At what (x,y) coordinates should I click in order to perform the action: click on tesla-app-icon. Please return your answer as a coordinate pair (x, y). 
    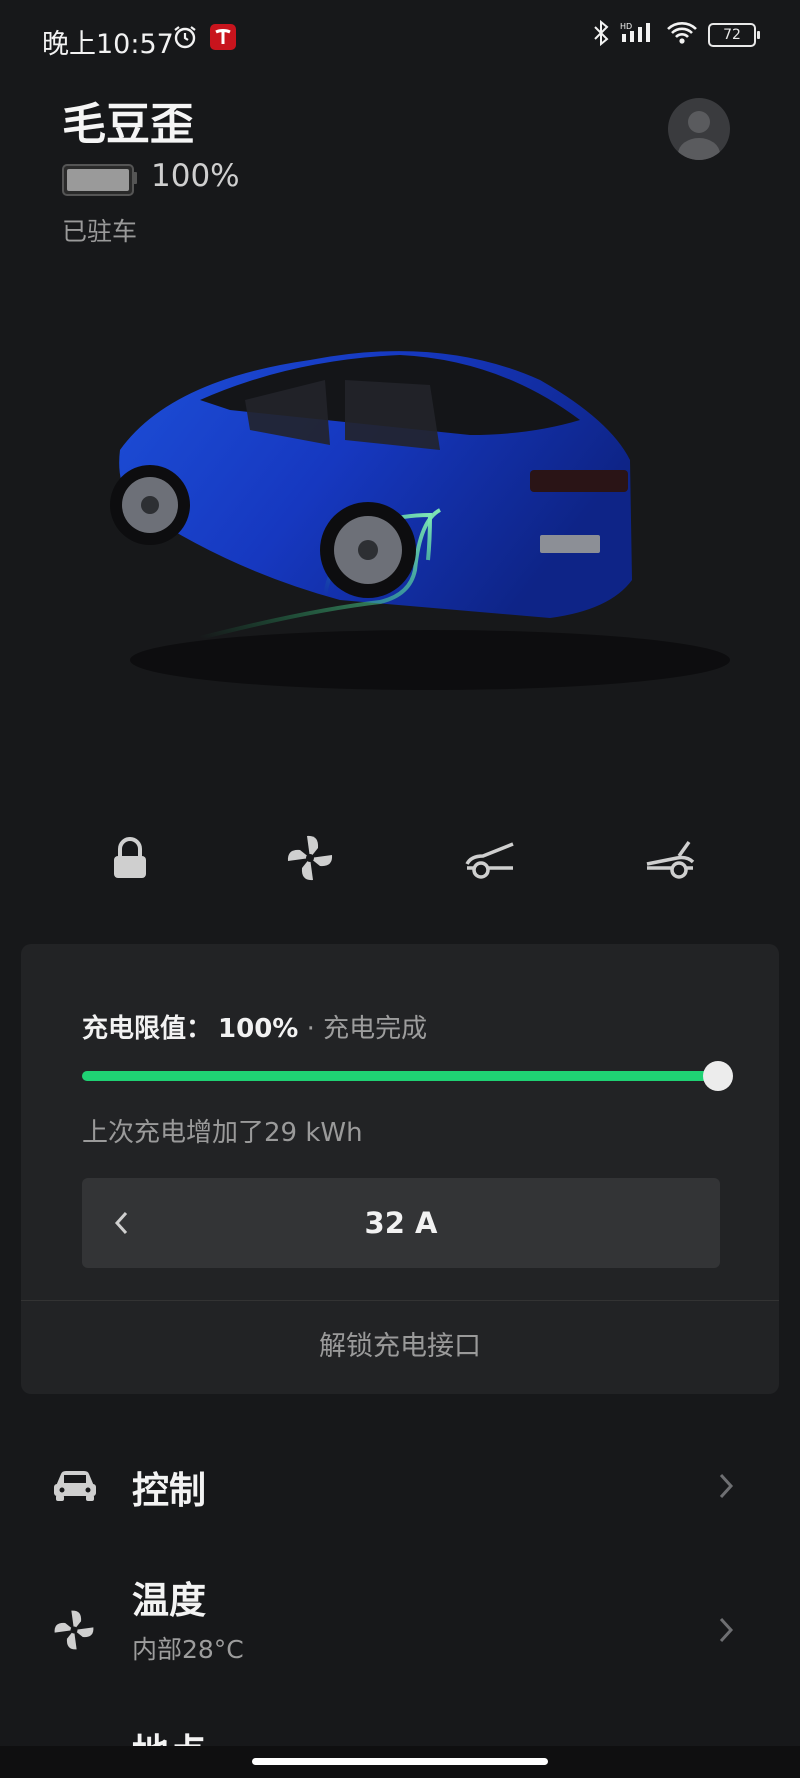
    Looking at the image, I should click on (223, 37).